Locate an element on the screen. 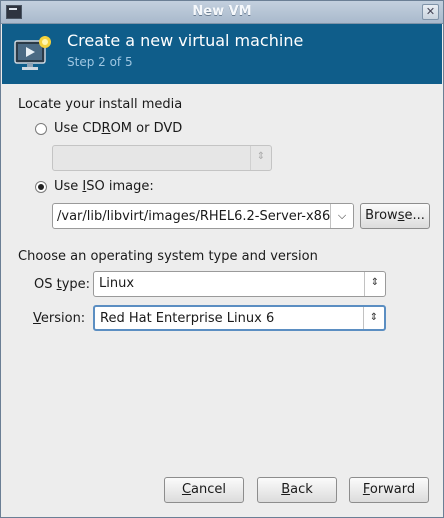 The width and height of the screenshot is (444, 518). os-type-label: OS type: is located at coordinates (62, 284).